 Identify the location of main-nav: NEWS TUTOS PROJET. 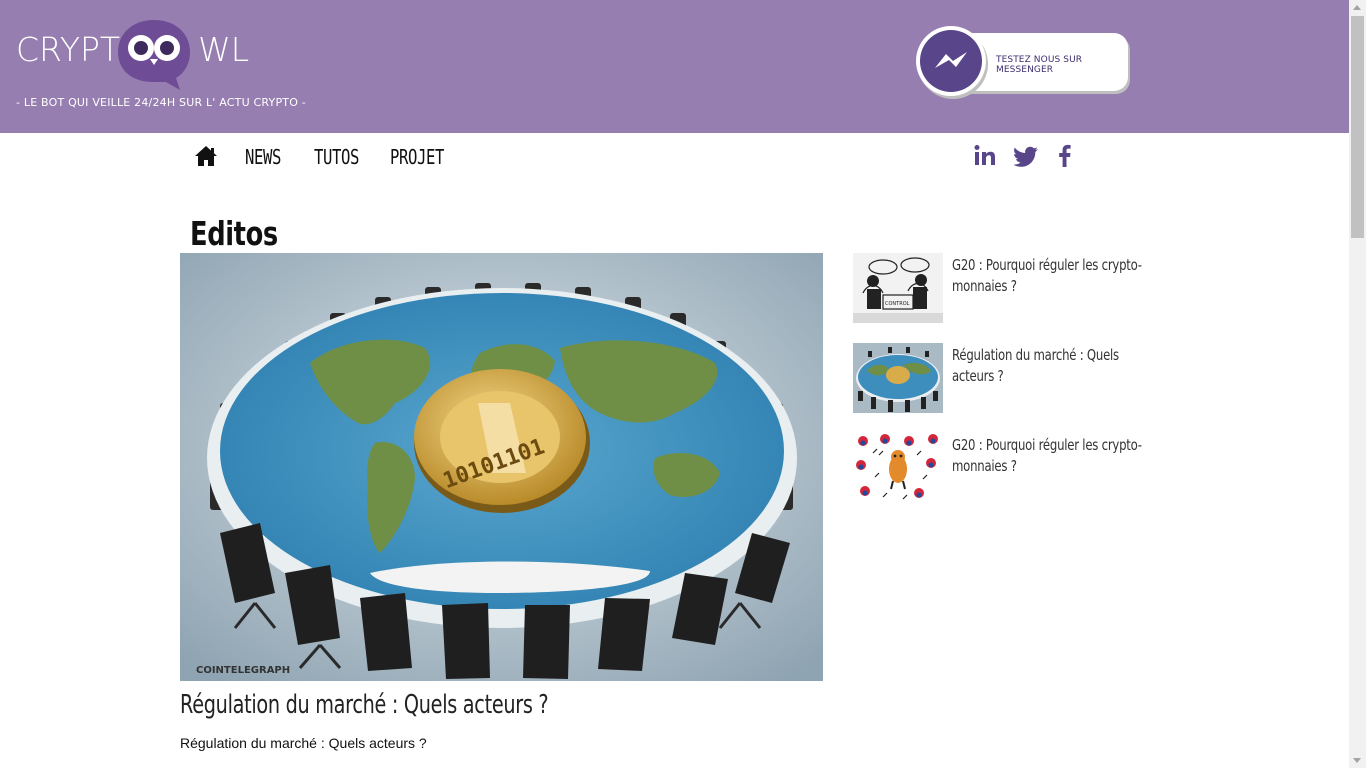
(660, 158).